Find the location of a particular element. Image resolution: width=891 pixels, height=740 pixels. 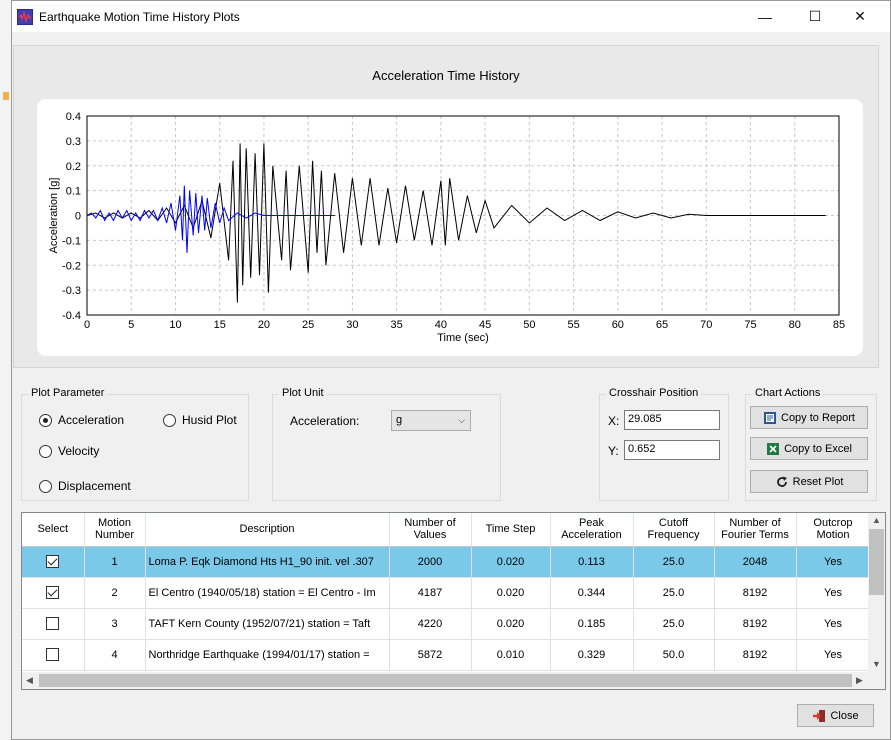

horizontal-scroll-thumb is located at coordinates (445, 680).